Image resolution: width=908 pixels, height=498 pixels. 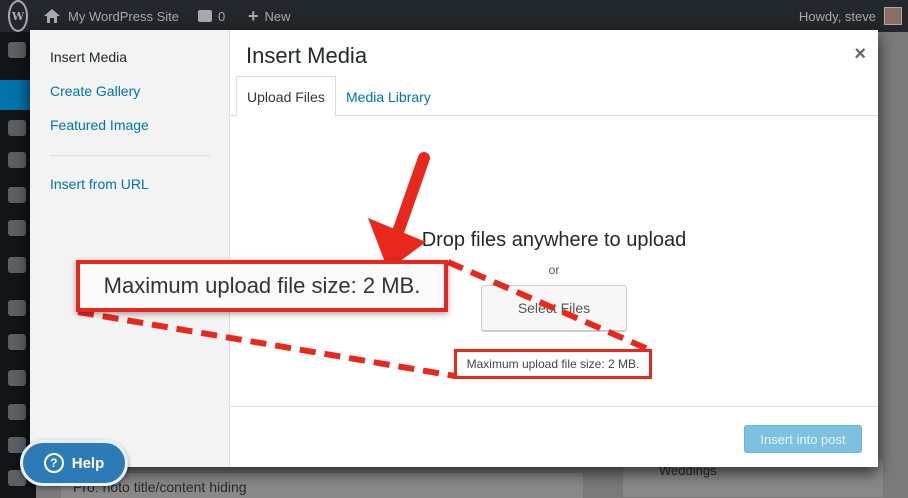 I want to click on dashboard-icon, so click(x=17, y=50).